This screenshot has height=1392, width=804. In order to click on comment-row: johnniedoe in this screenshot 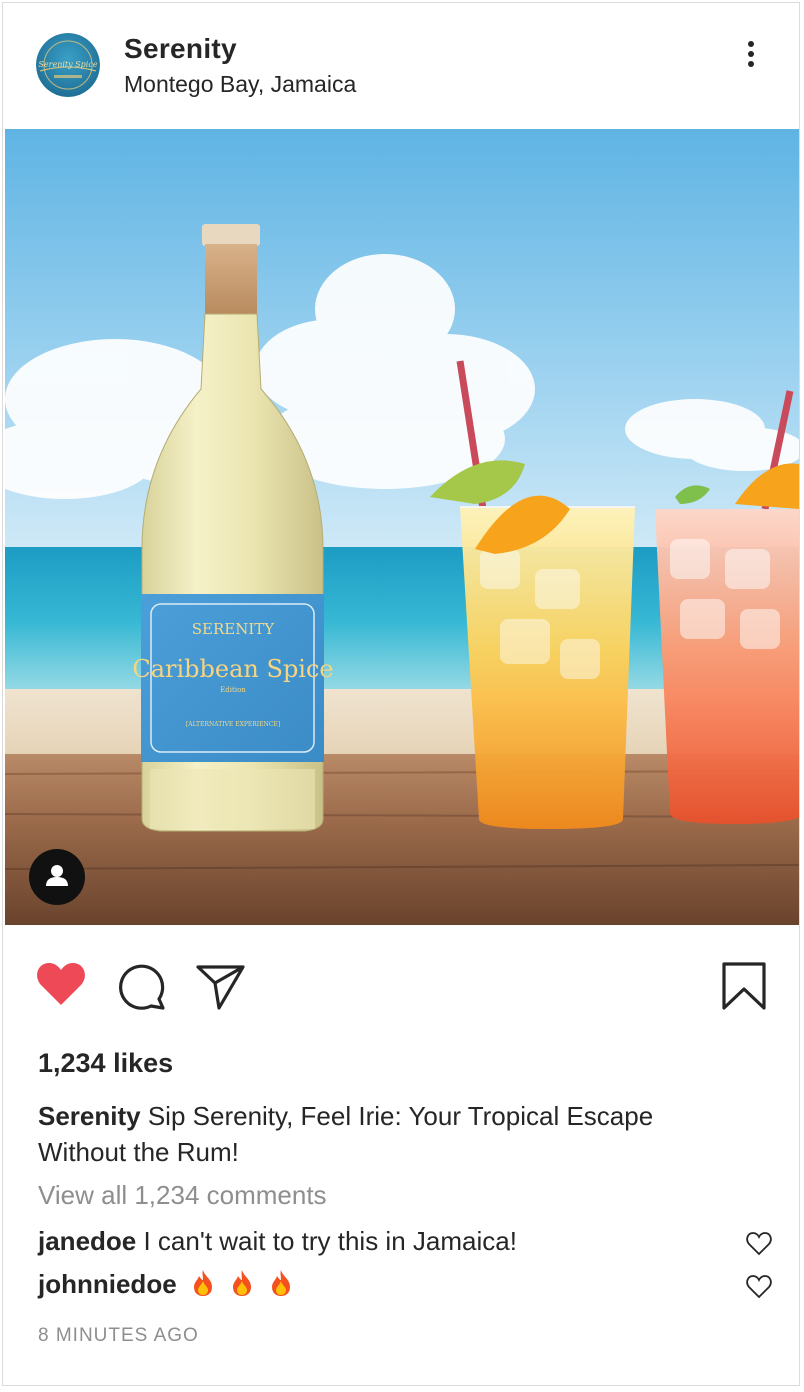, I will do `click(408, 1284)`.